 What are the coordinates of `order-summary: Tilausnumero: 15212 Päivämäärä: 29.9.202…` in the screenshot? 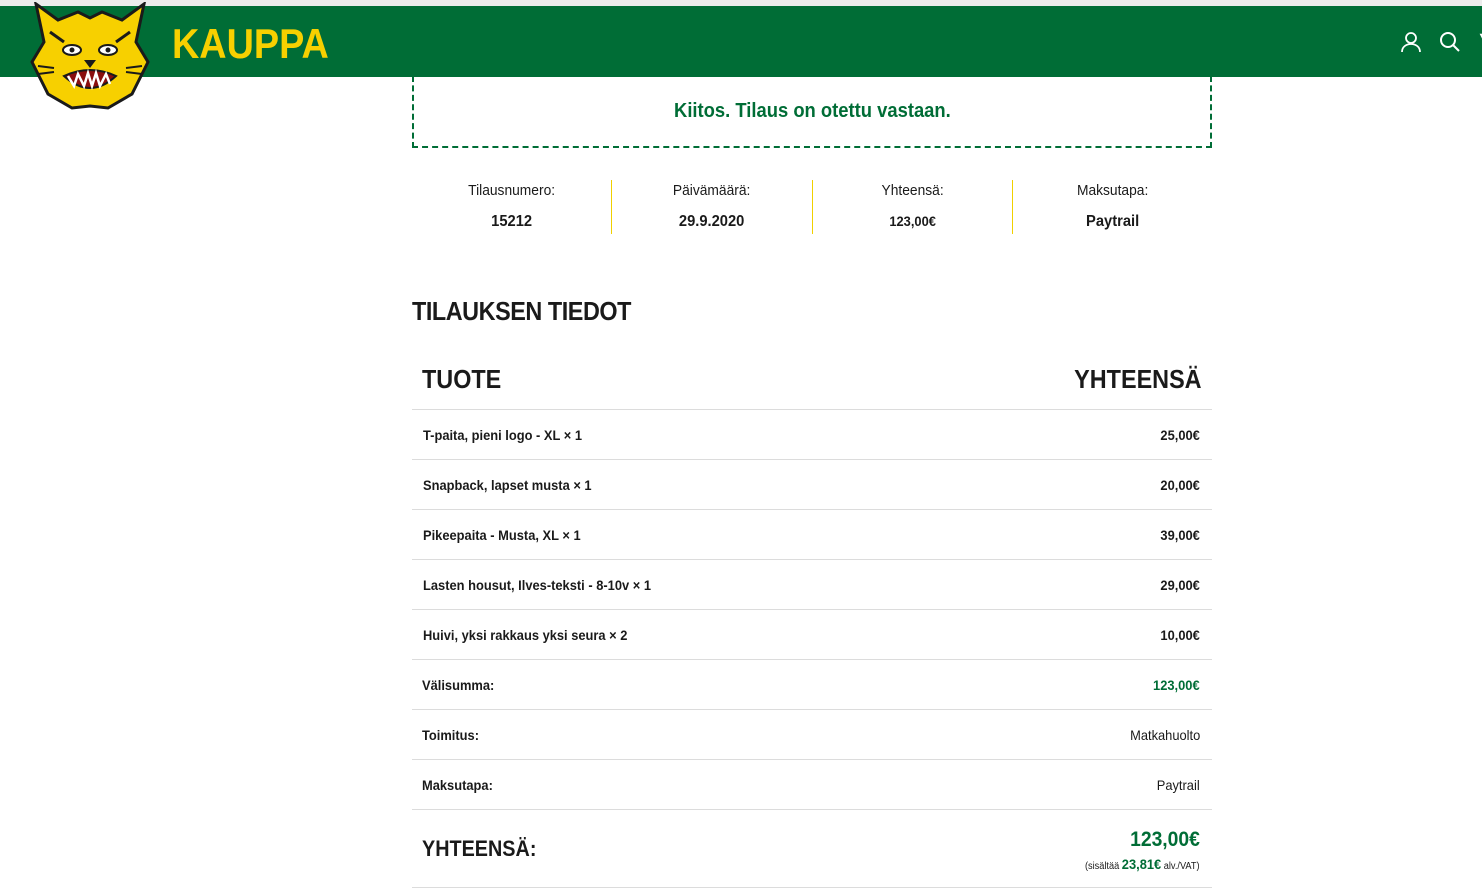 It's located at (812, 207).